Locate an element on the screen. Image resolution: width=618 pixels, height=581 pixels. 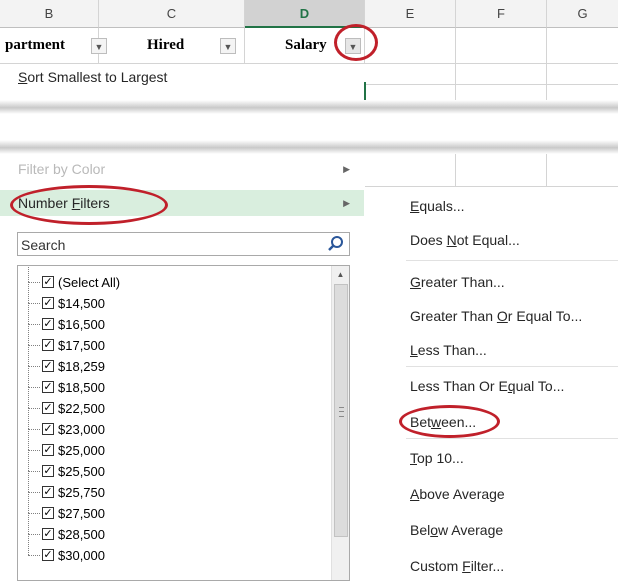
list-item-label: $23,000 is located at coordinates (81, 429).